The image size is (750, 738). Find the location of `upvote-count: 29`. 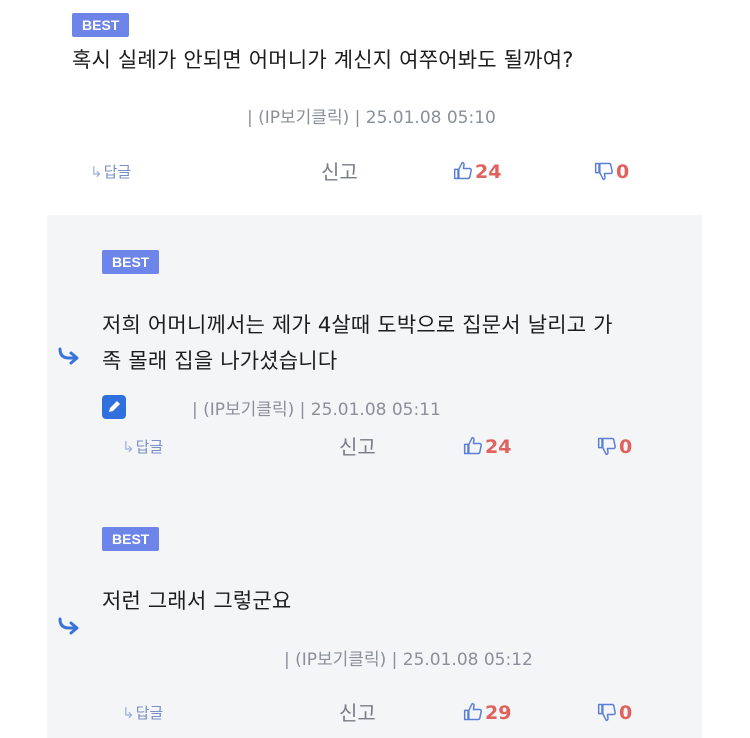

upvote-count: 29 is located at coordinates (498, 713).